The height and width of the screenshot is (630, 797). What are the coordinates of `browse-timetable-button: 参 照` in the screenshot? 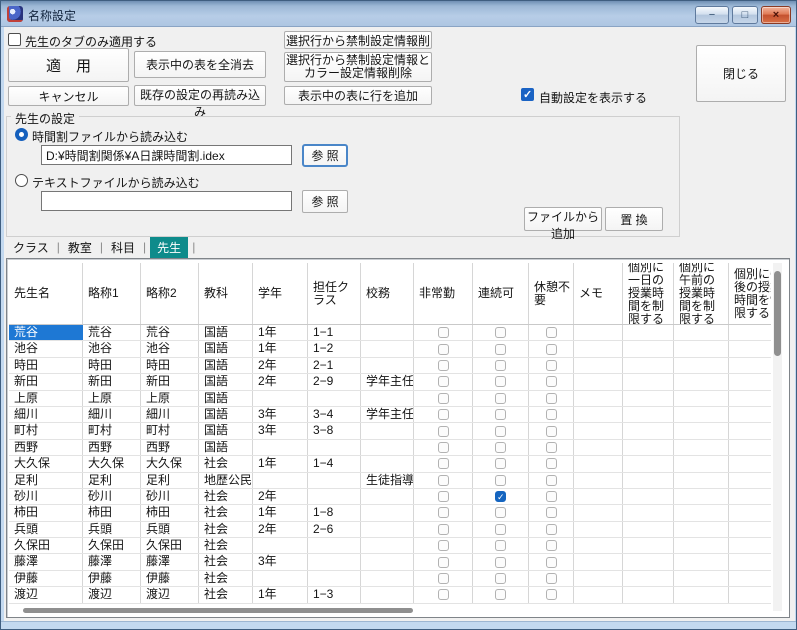 It's located at (325, 155).